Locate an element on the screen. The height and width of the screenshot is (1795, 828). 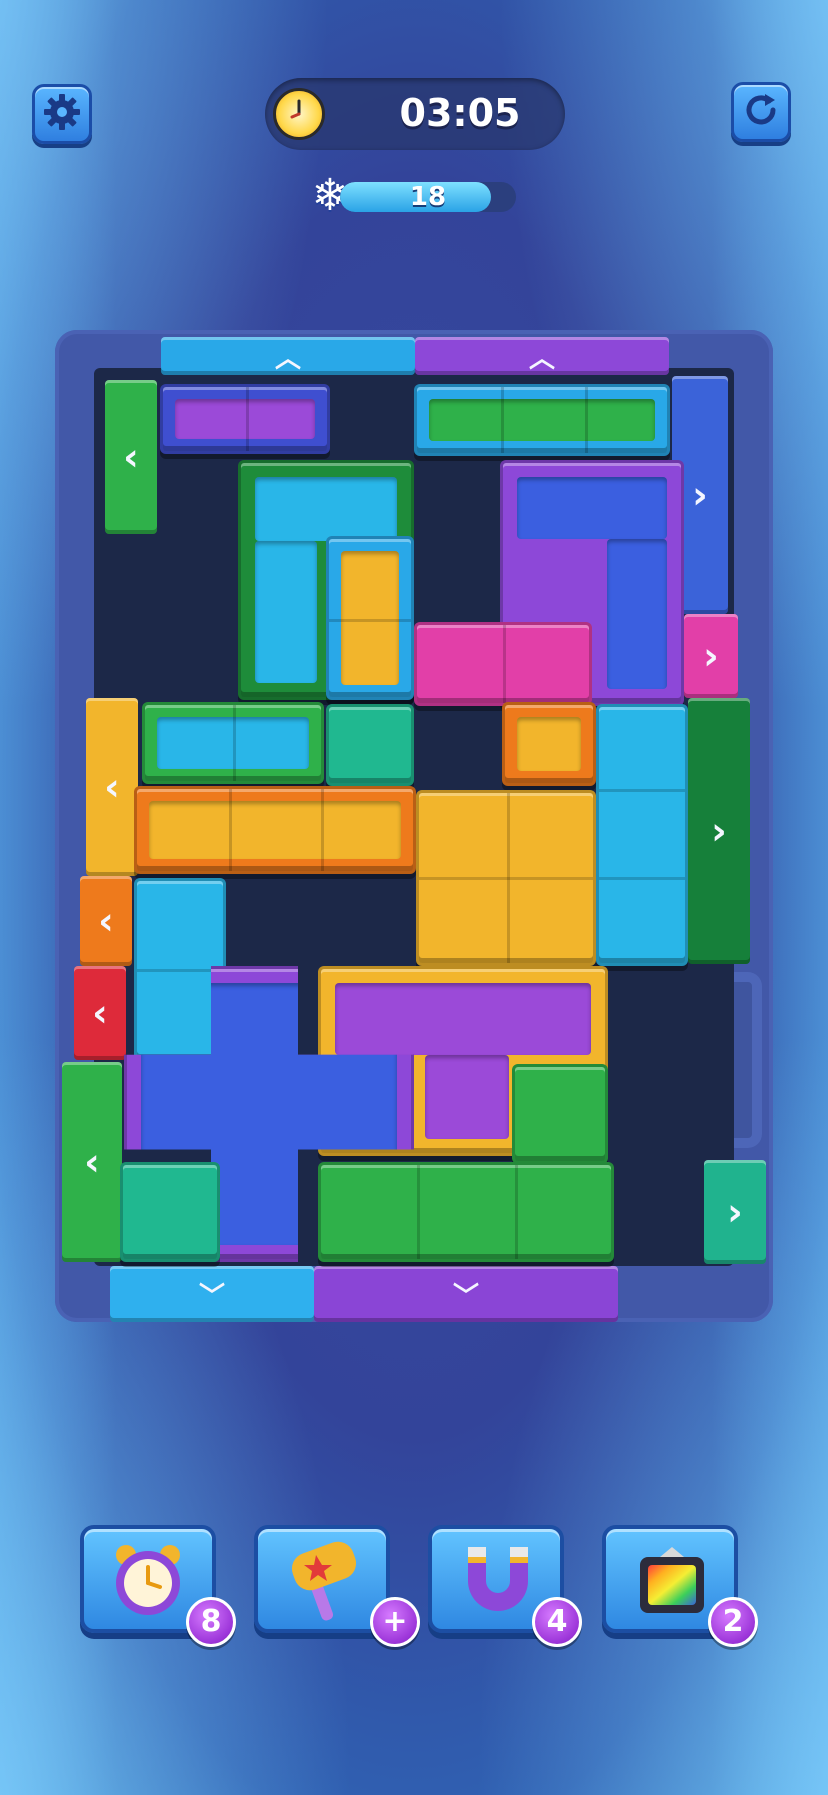
block-orange-single is located at coordinates (549, 744).